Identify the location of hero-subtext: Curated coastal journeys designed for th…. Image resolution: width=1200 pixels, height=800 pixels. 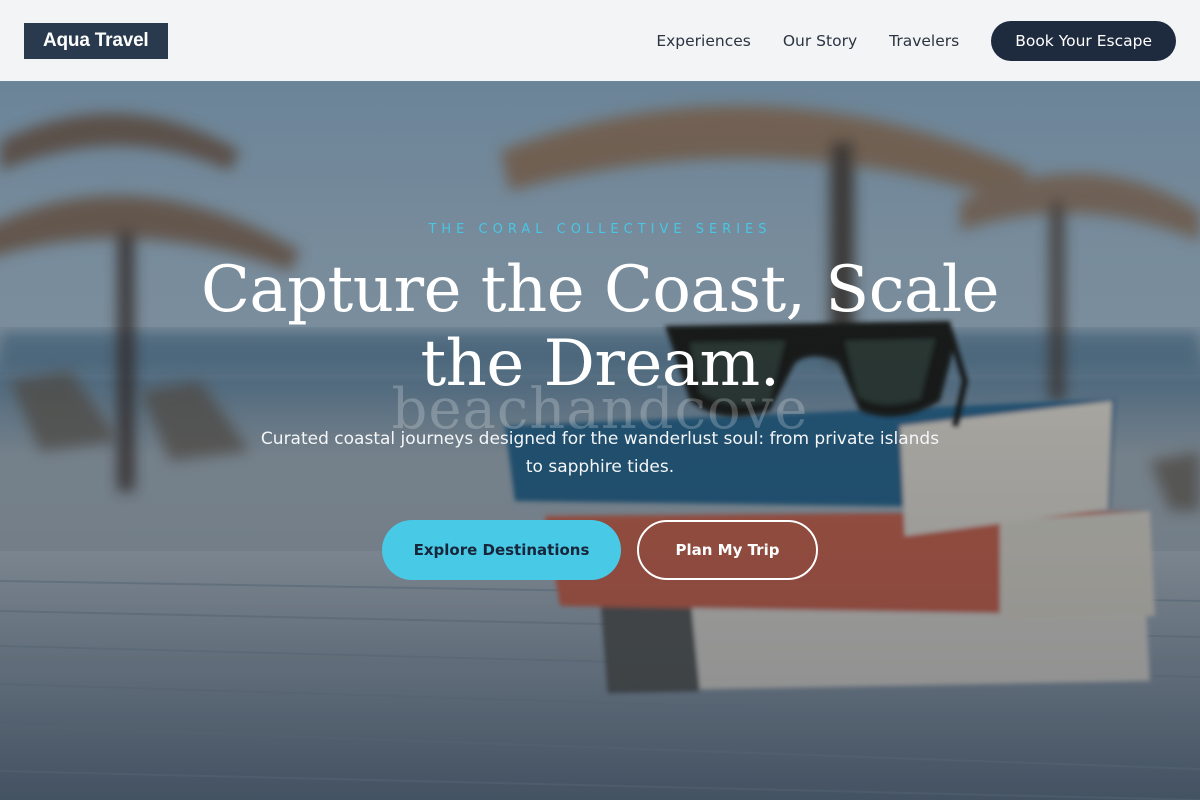
(600, 453).